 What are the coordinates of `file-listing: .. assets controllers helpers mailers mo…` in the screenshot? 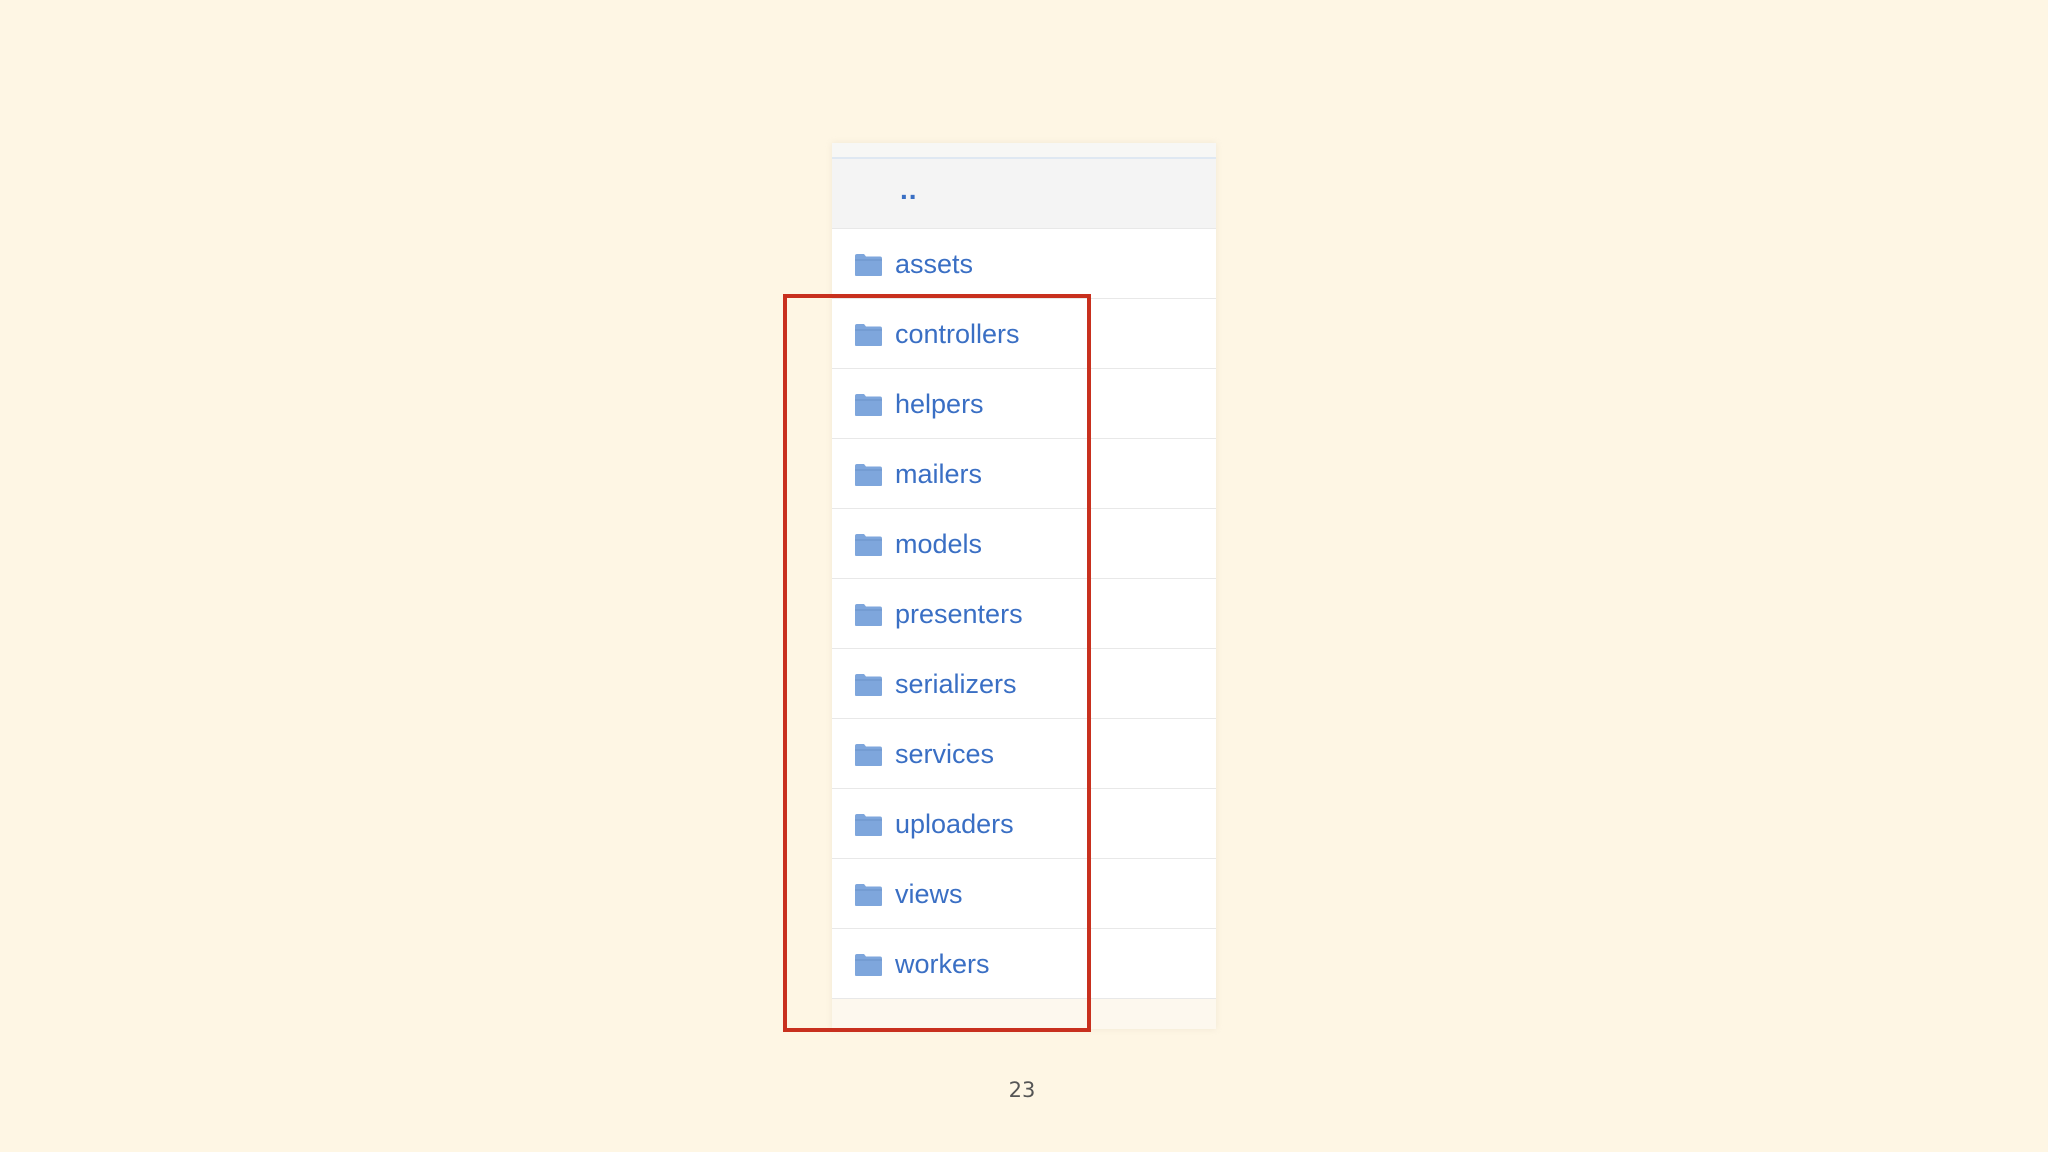 It's located at (1024, 586).